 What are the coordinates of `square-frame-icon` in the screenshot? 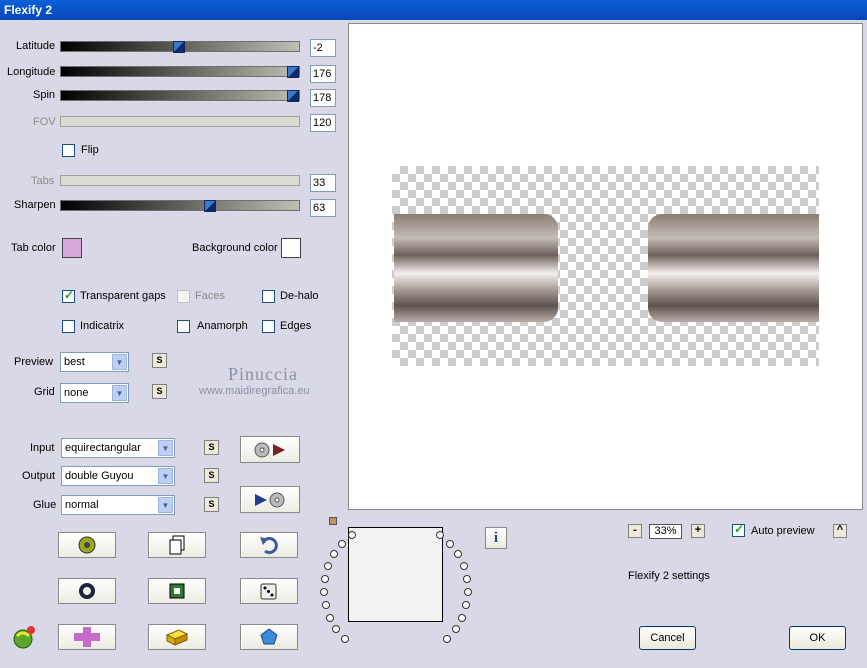 It's located at (177, 591).